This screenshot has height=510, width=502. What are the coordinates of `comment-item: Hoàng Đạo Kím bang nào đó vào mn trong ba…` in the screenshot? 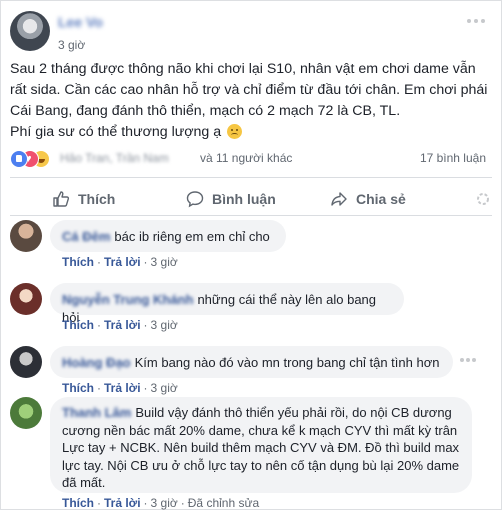 It's located at (250, 372).